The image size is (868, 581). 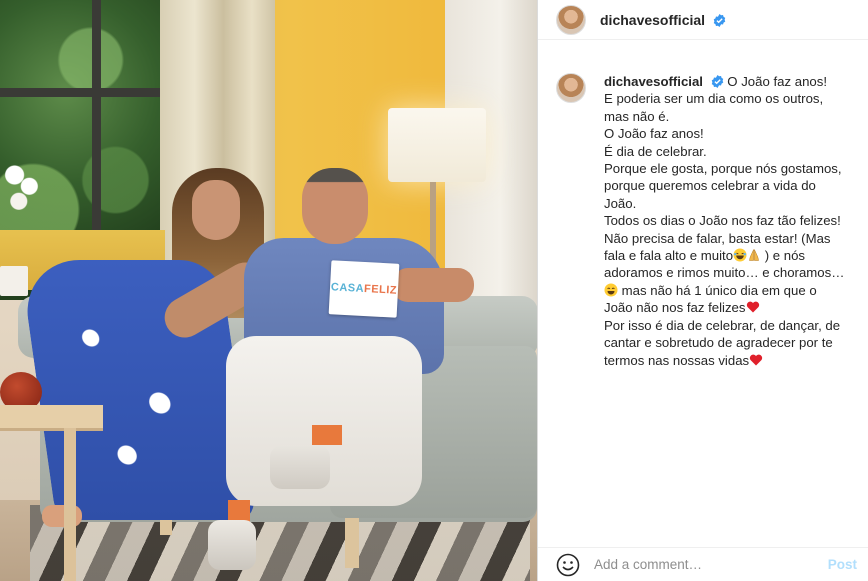 What do you see at coordinates (568, 565) in the screenshot?
I see `emoji-smile-icon` at bounding box center [568, 565].